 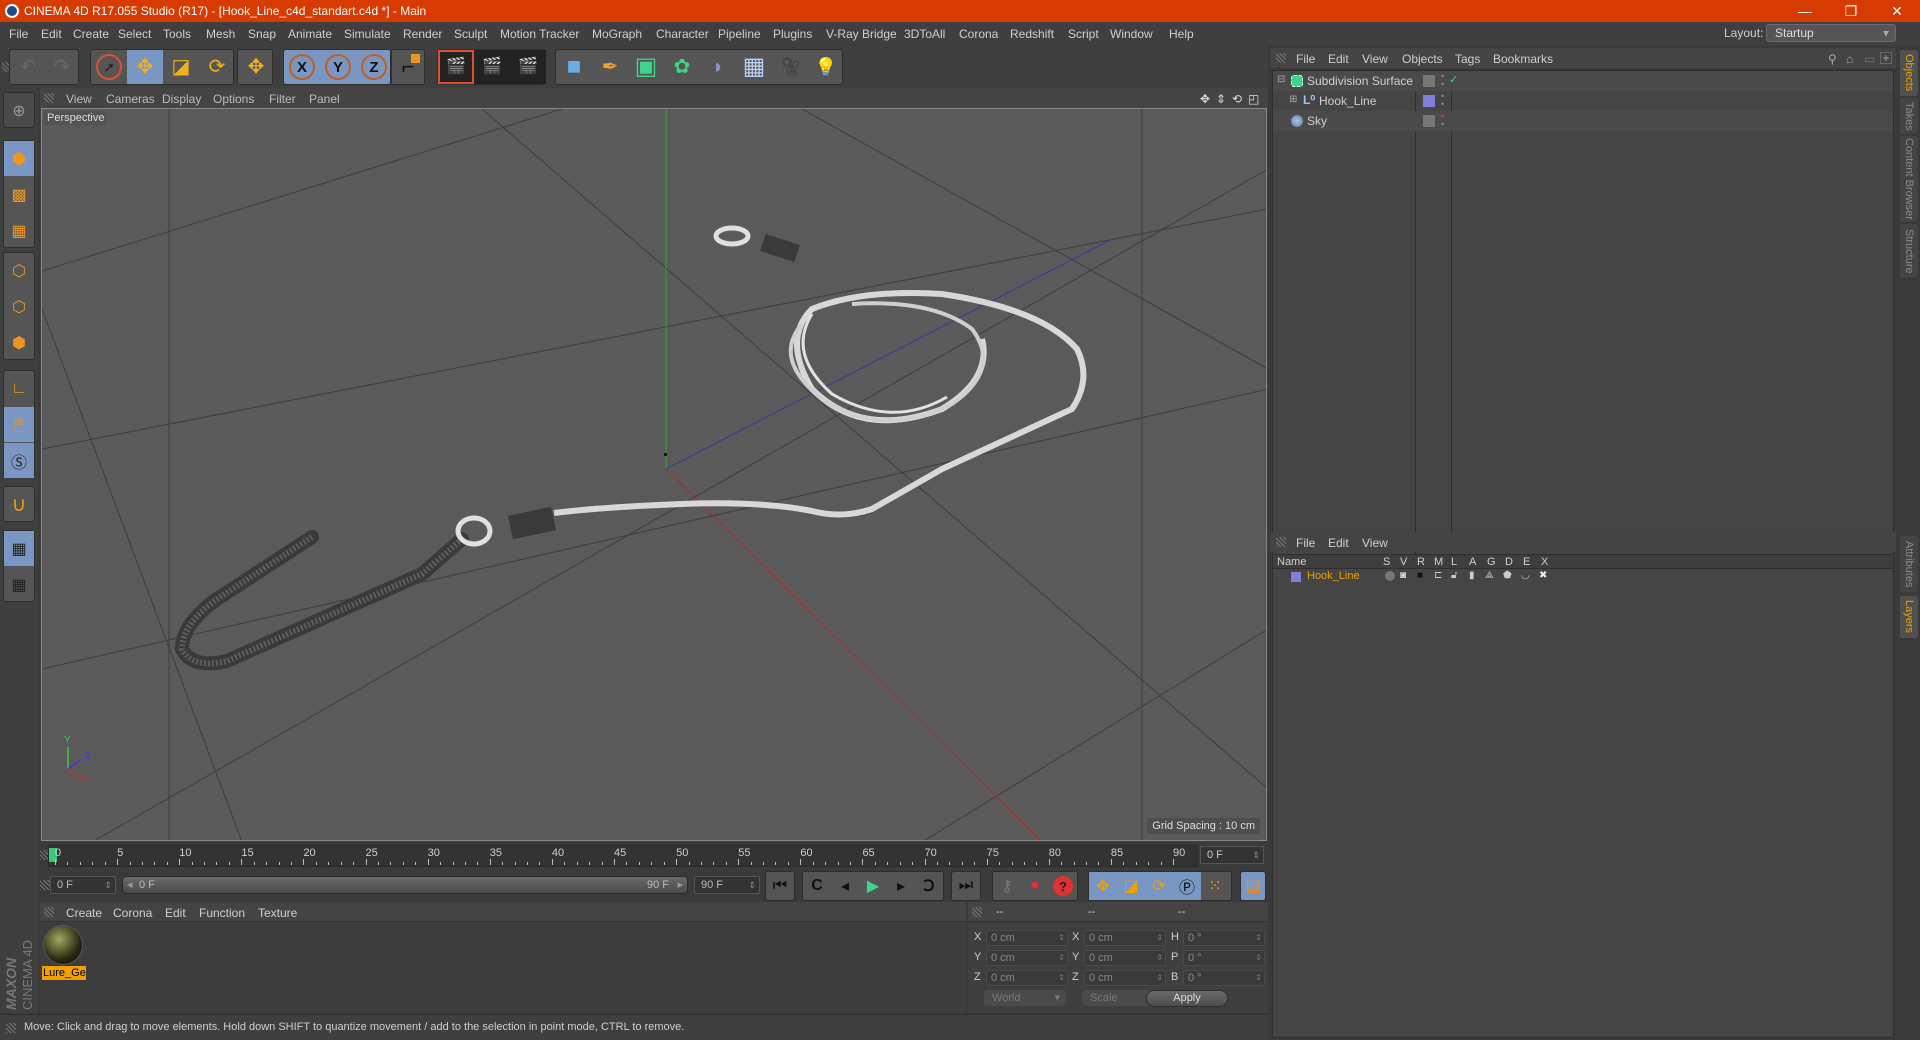 I want to click on top-loop, so click(x=732, y=236).